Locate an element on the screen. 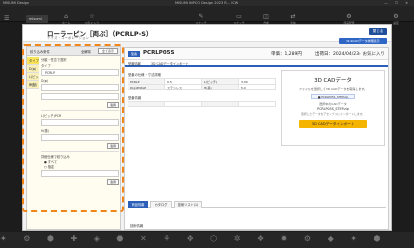  combine-icon: ◫ is located at coordinates (266, 16).